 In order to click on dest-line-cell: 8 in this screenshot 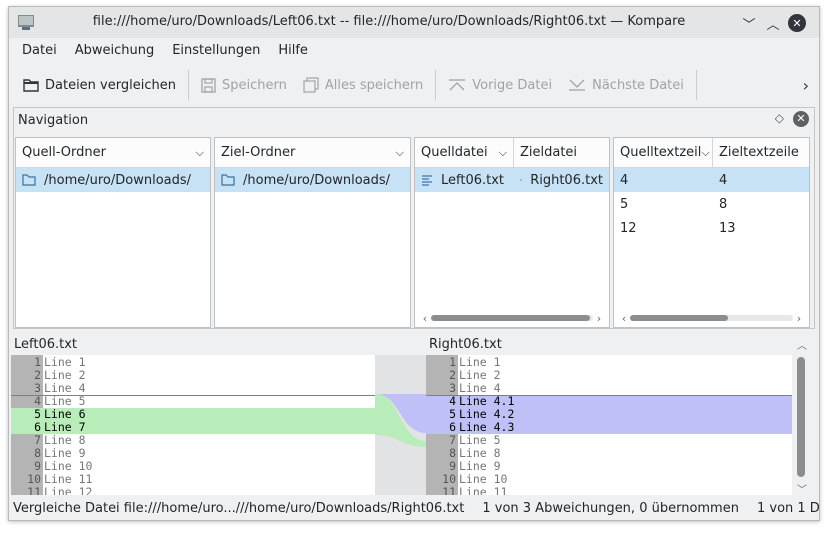, I will do `click(723, 204)`.